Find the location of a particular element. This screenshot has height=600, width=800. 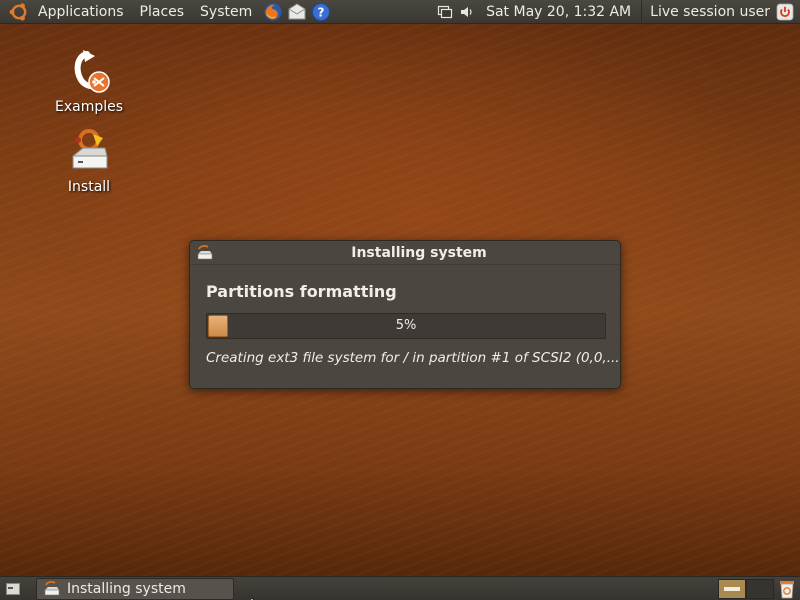

taskbar-item-installing: Installing system is located at coordinates (135, 589).